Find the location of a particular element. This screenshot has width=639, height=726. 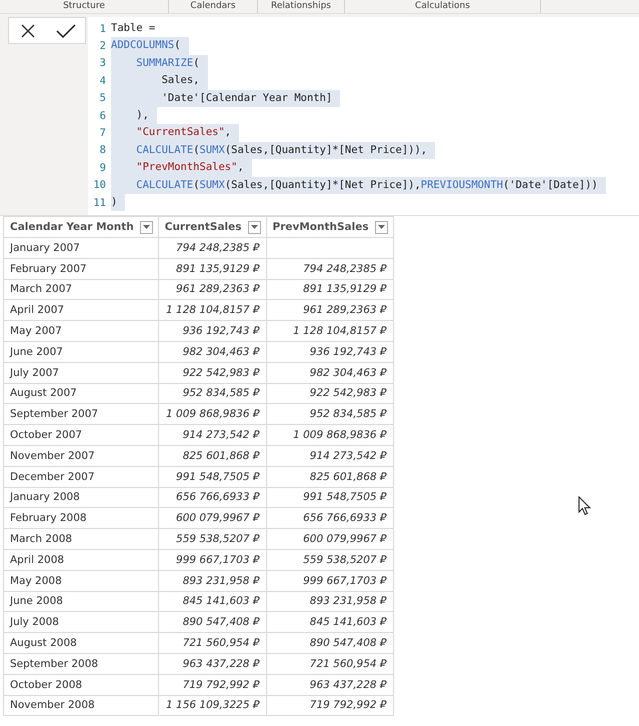

line-number: 7 is located at coordinates (102, 133).